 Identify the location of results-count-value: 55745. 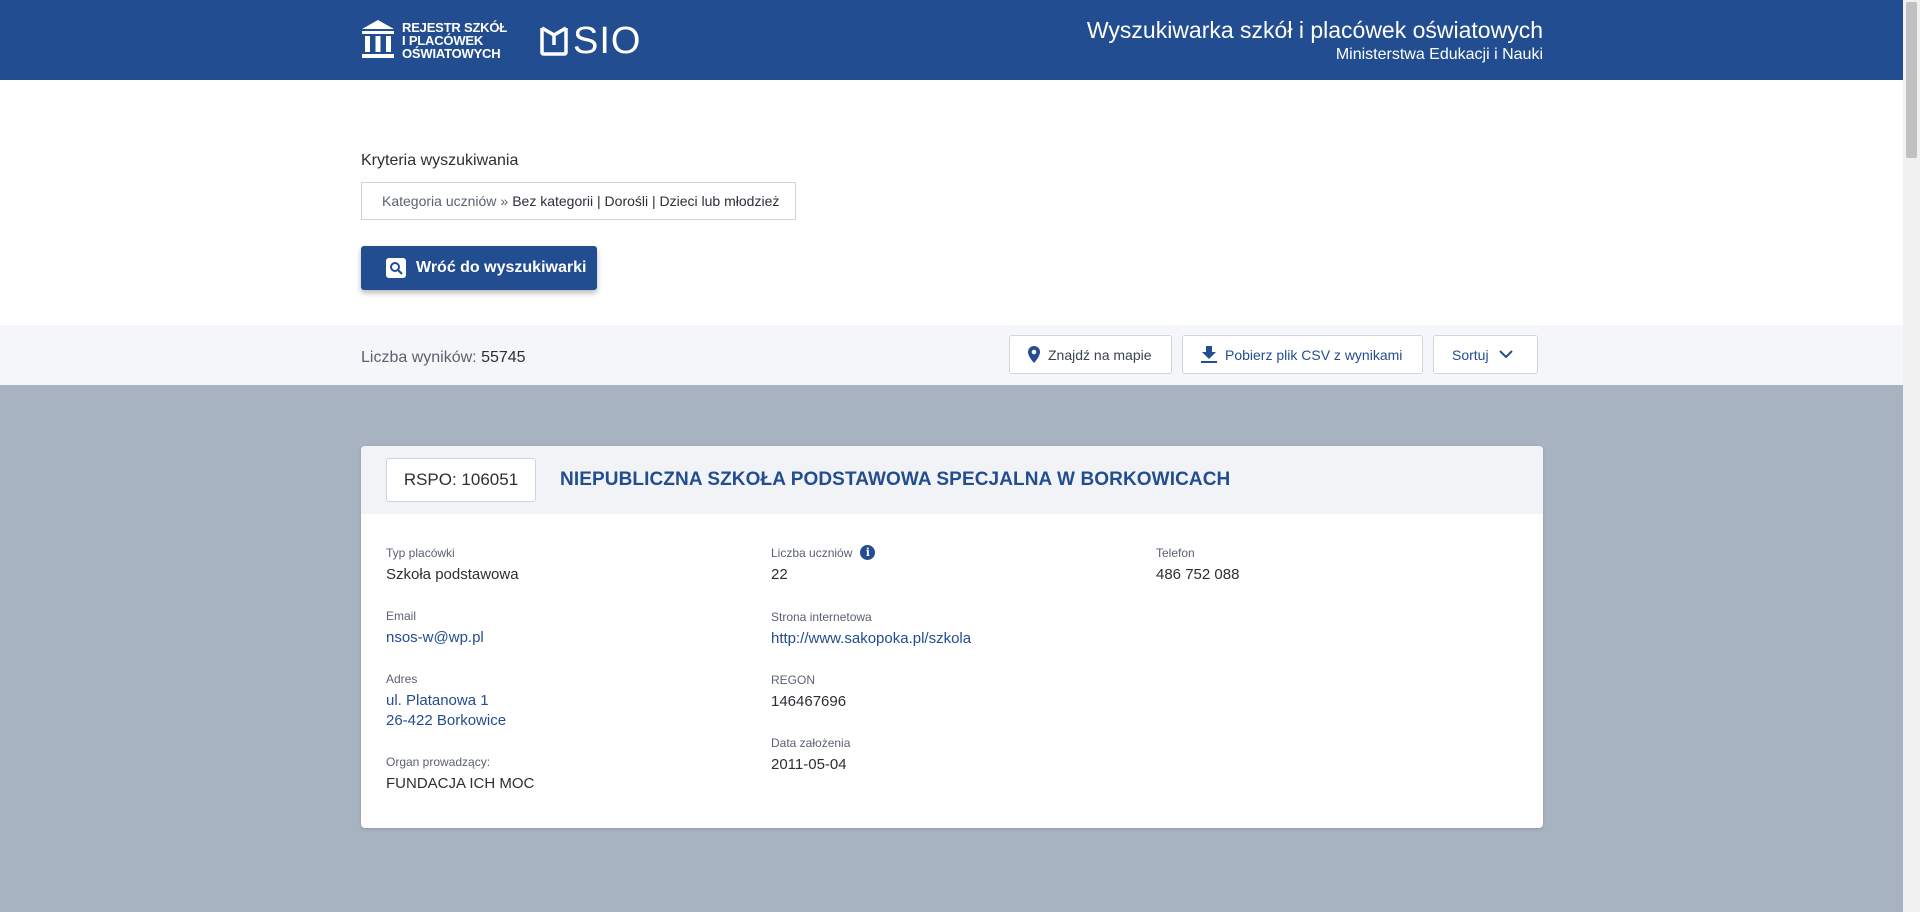
(503, 357).